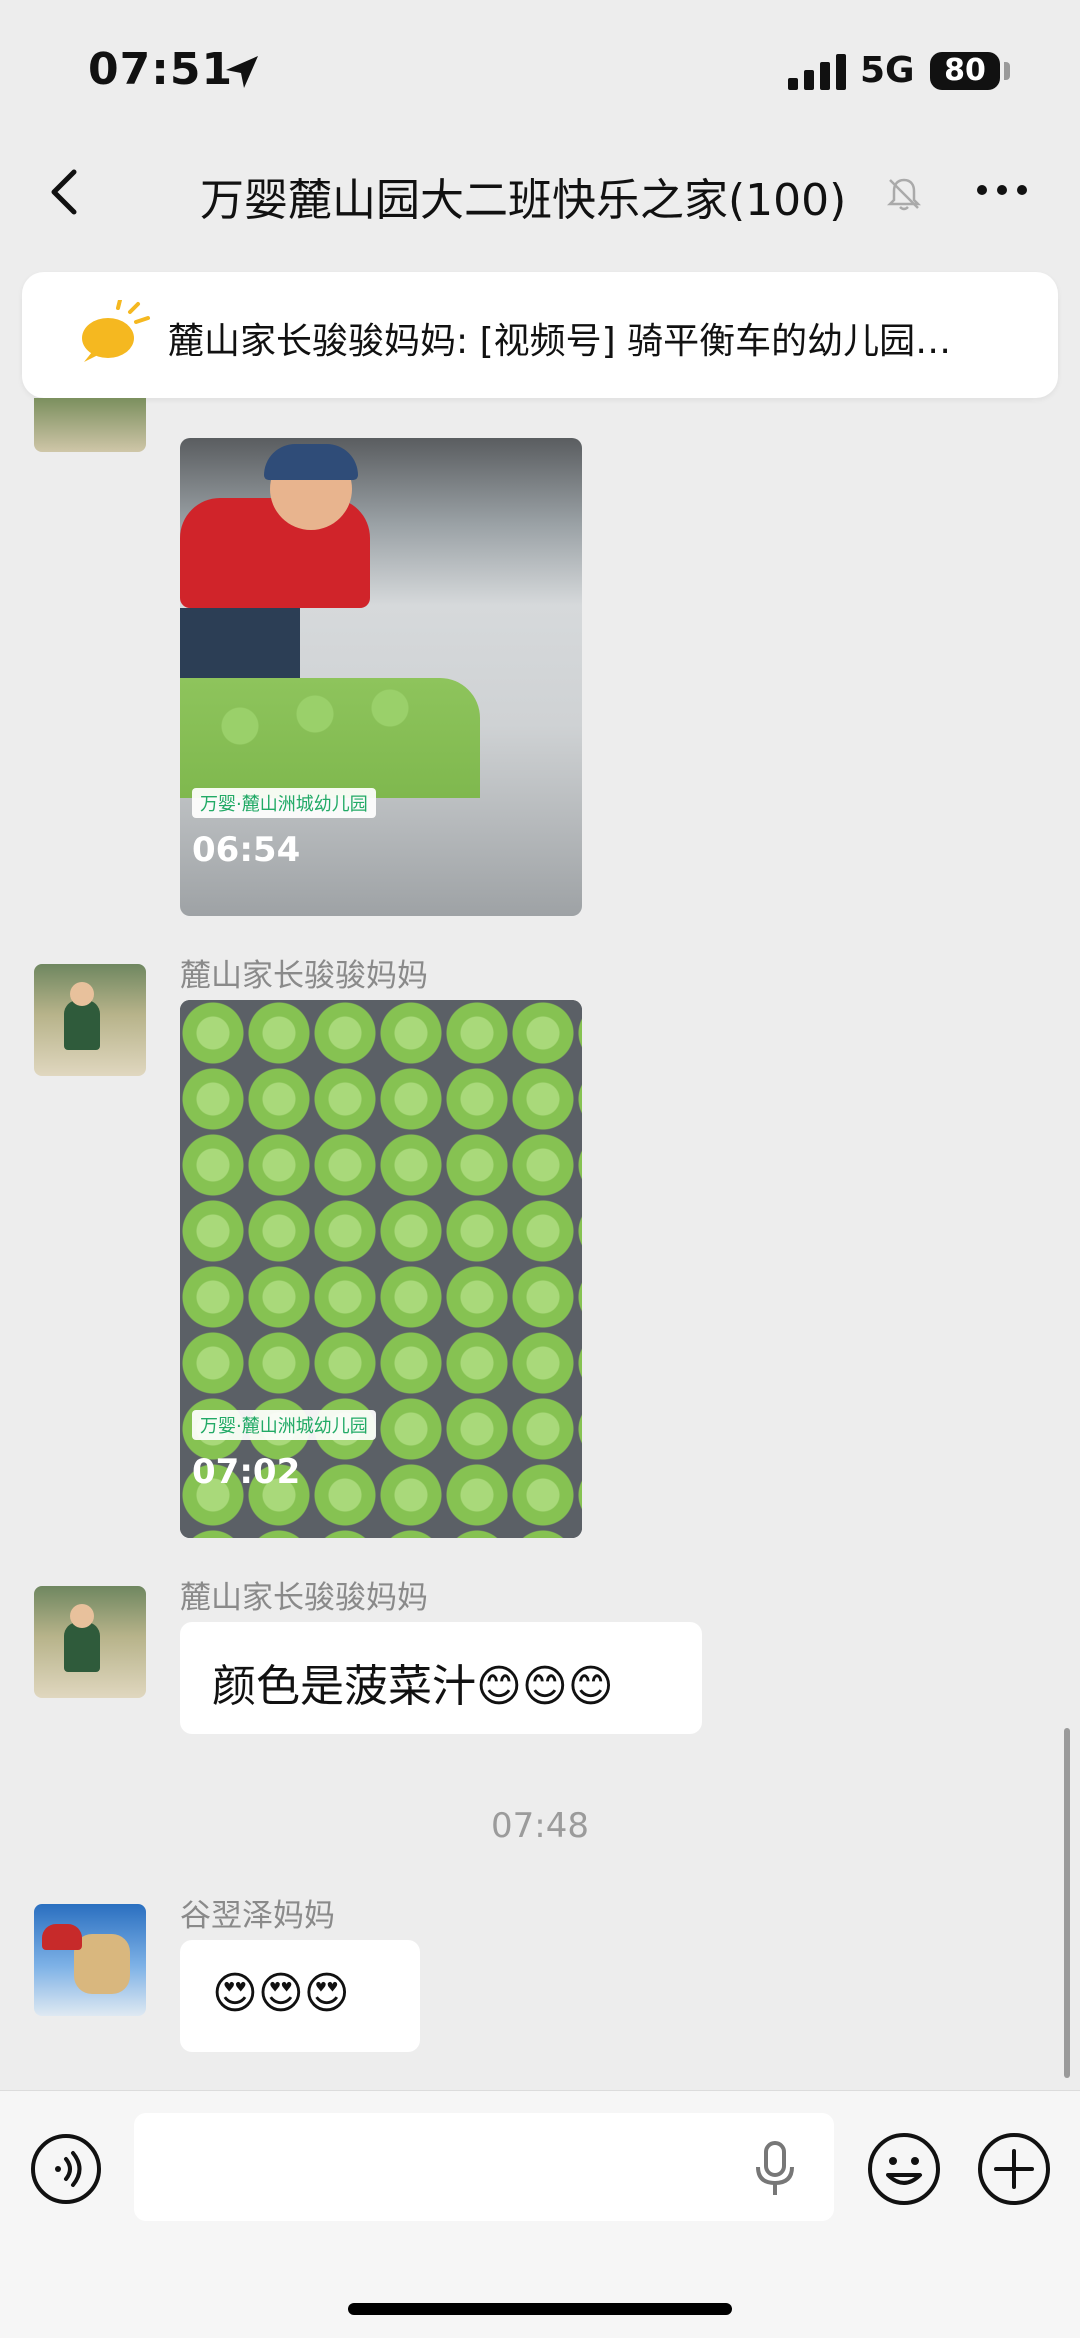  I want to click on voice-input-icon, so click(66, 2169).